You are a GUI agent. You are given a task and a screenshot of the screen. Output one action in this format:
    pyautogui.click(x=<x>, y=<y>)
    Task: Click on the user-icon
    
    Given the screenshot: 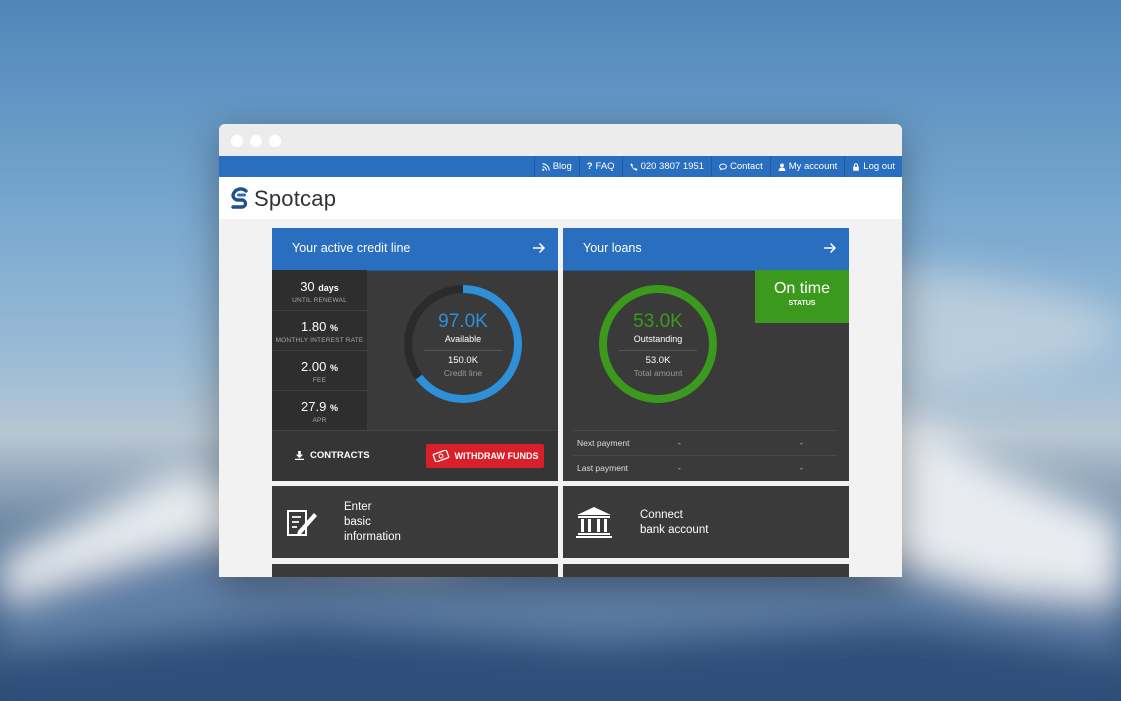 What is the action you would take?
    pyautogui.click(x=782, y=166)
    